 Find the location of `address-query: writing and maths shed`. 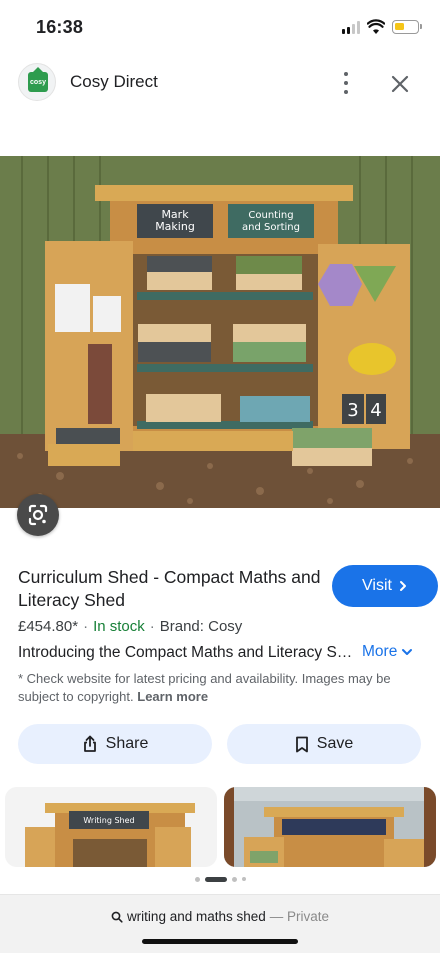

address-query: writing and maths shed is located at coordinates (196, 916).